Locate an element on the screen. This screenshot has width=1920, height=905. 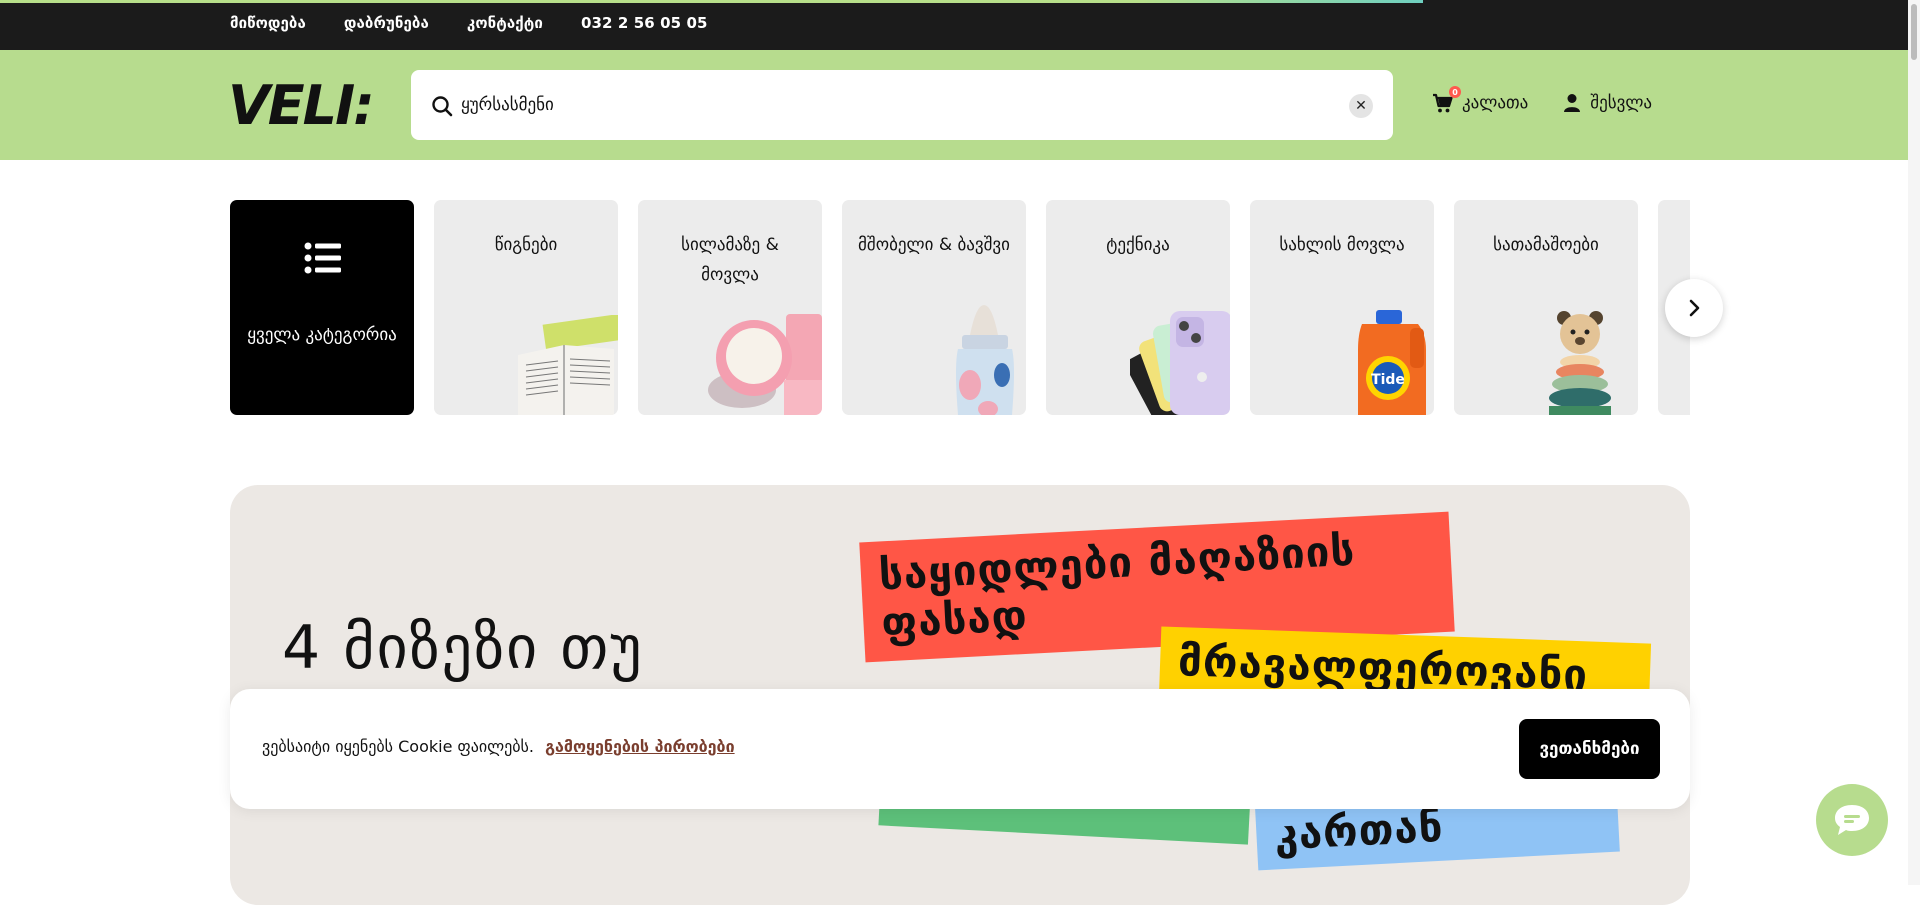
book-image is located at coordinates (568, 365).